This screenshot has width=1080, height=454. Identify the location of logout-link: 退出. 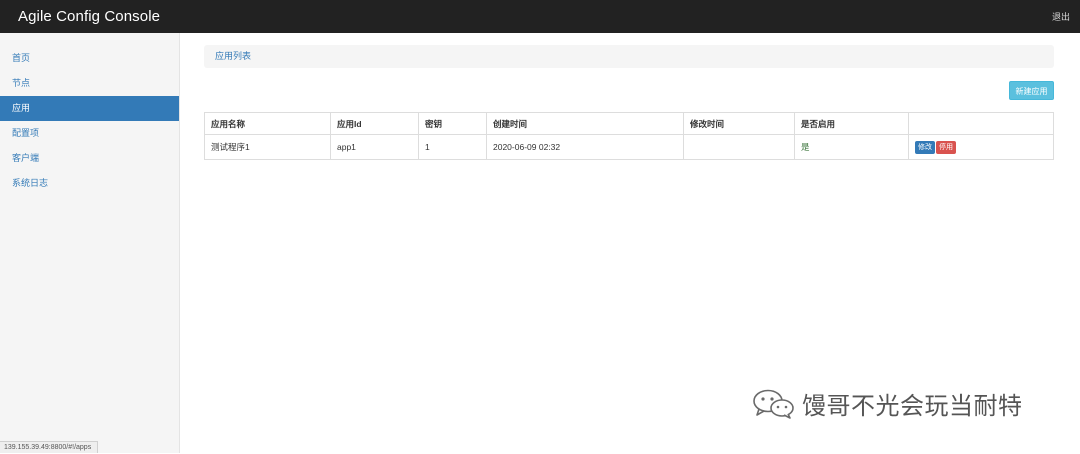
(1061, 16).